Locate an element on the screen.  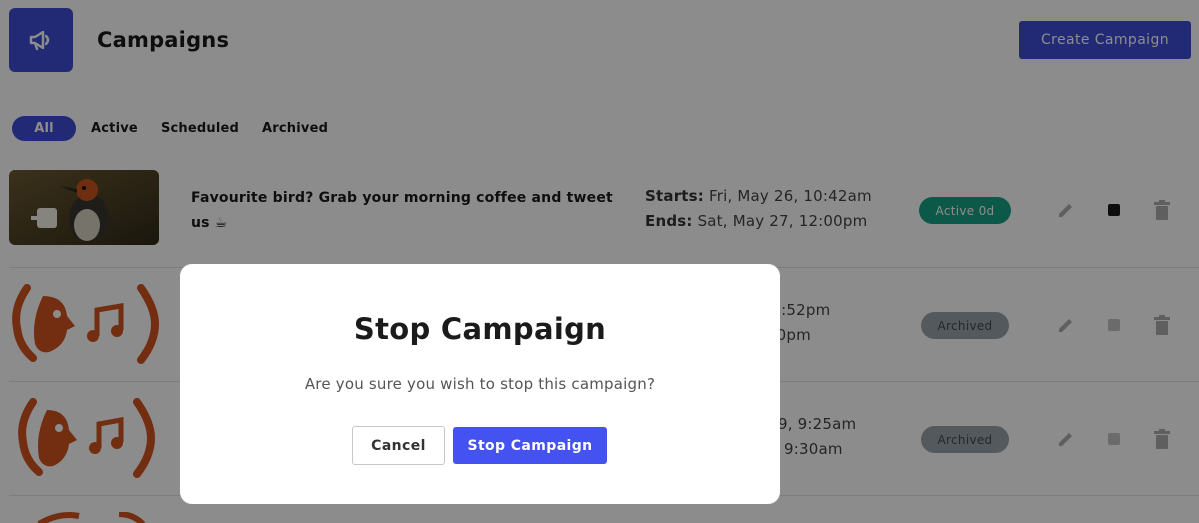
cancel-button: Cancel is located at coordinates (398, 445).